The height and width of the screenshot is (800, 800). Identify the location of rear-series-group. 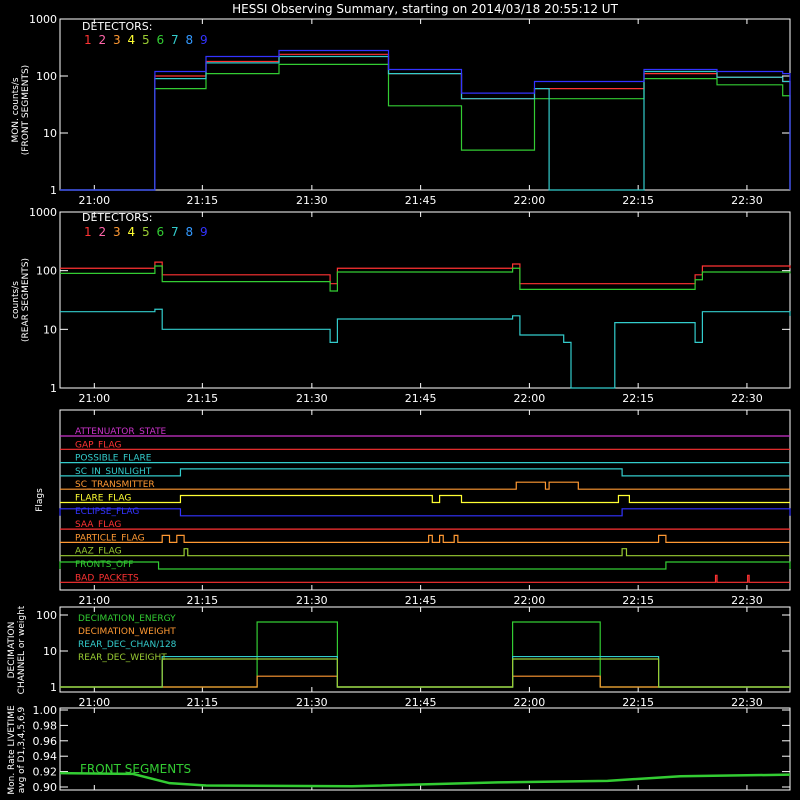
(425, 325).